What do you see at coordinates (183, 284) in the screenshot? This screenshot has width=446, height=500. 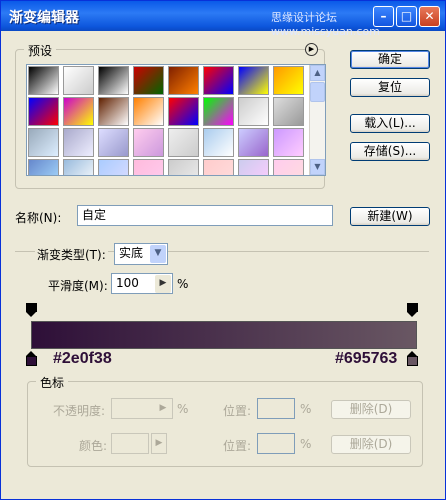 I see `smoothness-unit: %` at bounding box center [183, 284].